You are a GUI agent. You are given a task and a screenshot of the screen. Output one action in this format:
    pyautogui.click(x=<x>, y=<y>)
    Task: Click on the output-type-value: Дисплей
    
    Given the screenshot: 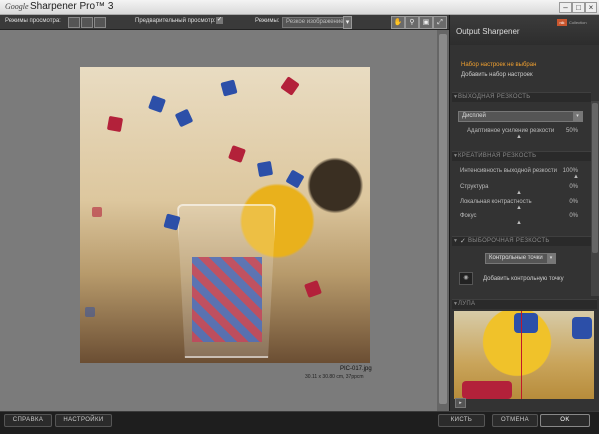 What is the action you would take?
    pyautogui.click(x=474, y=116)
    